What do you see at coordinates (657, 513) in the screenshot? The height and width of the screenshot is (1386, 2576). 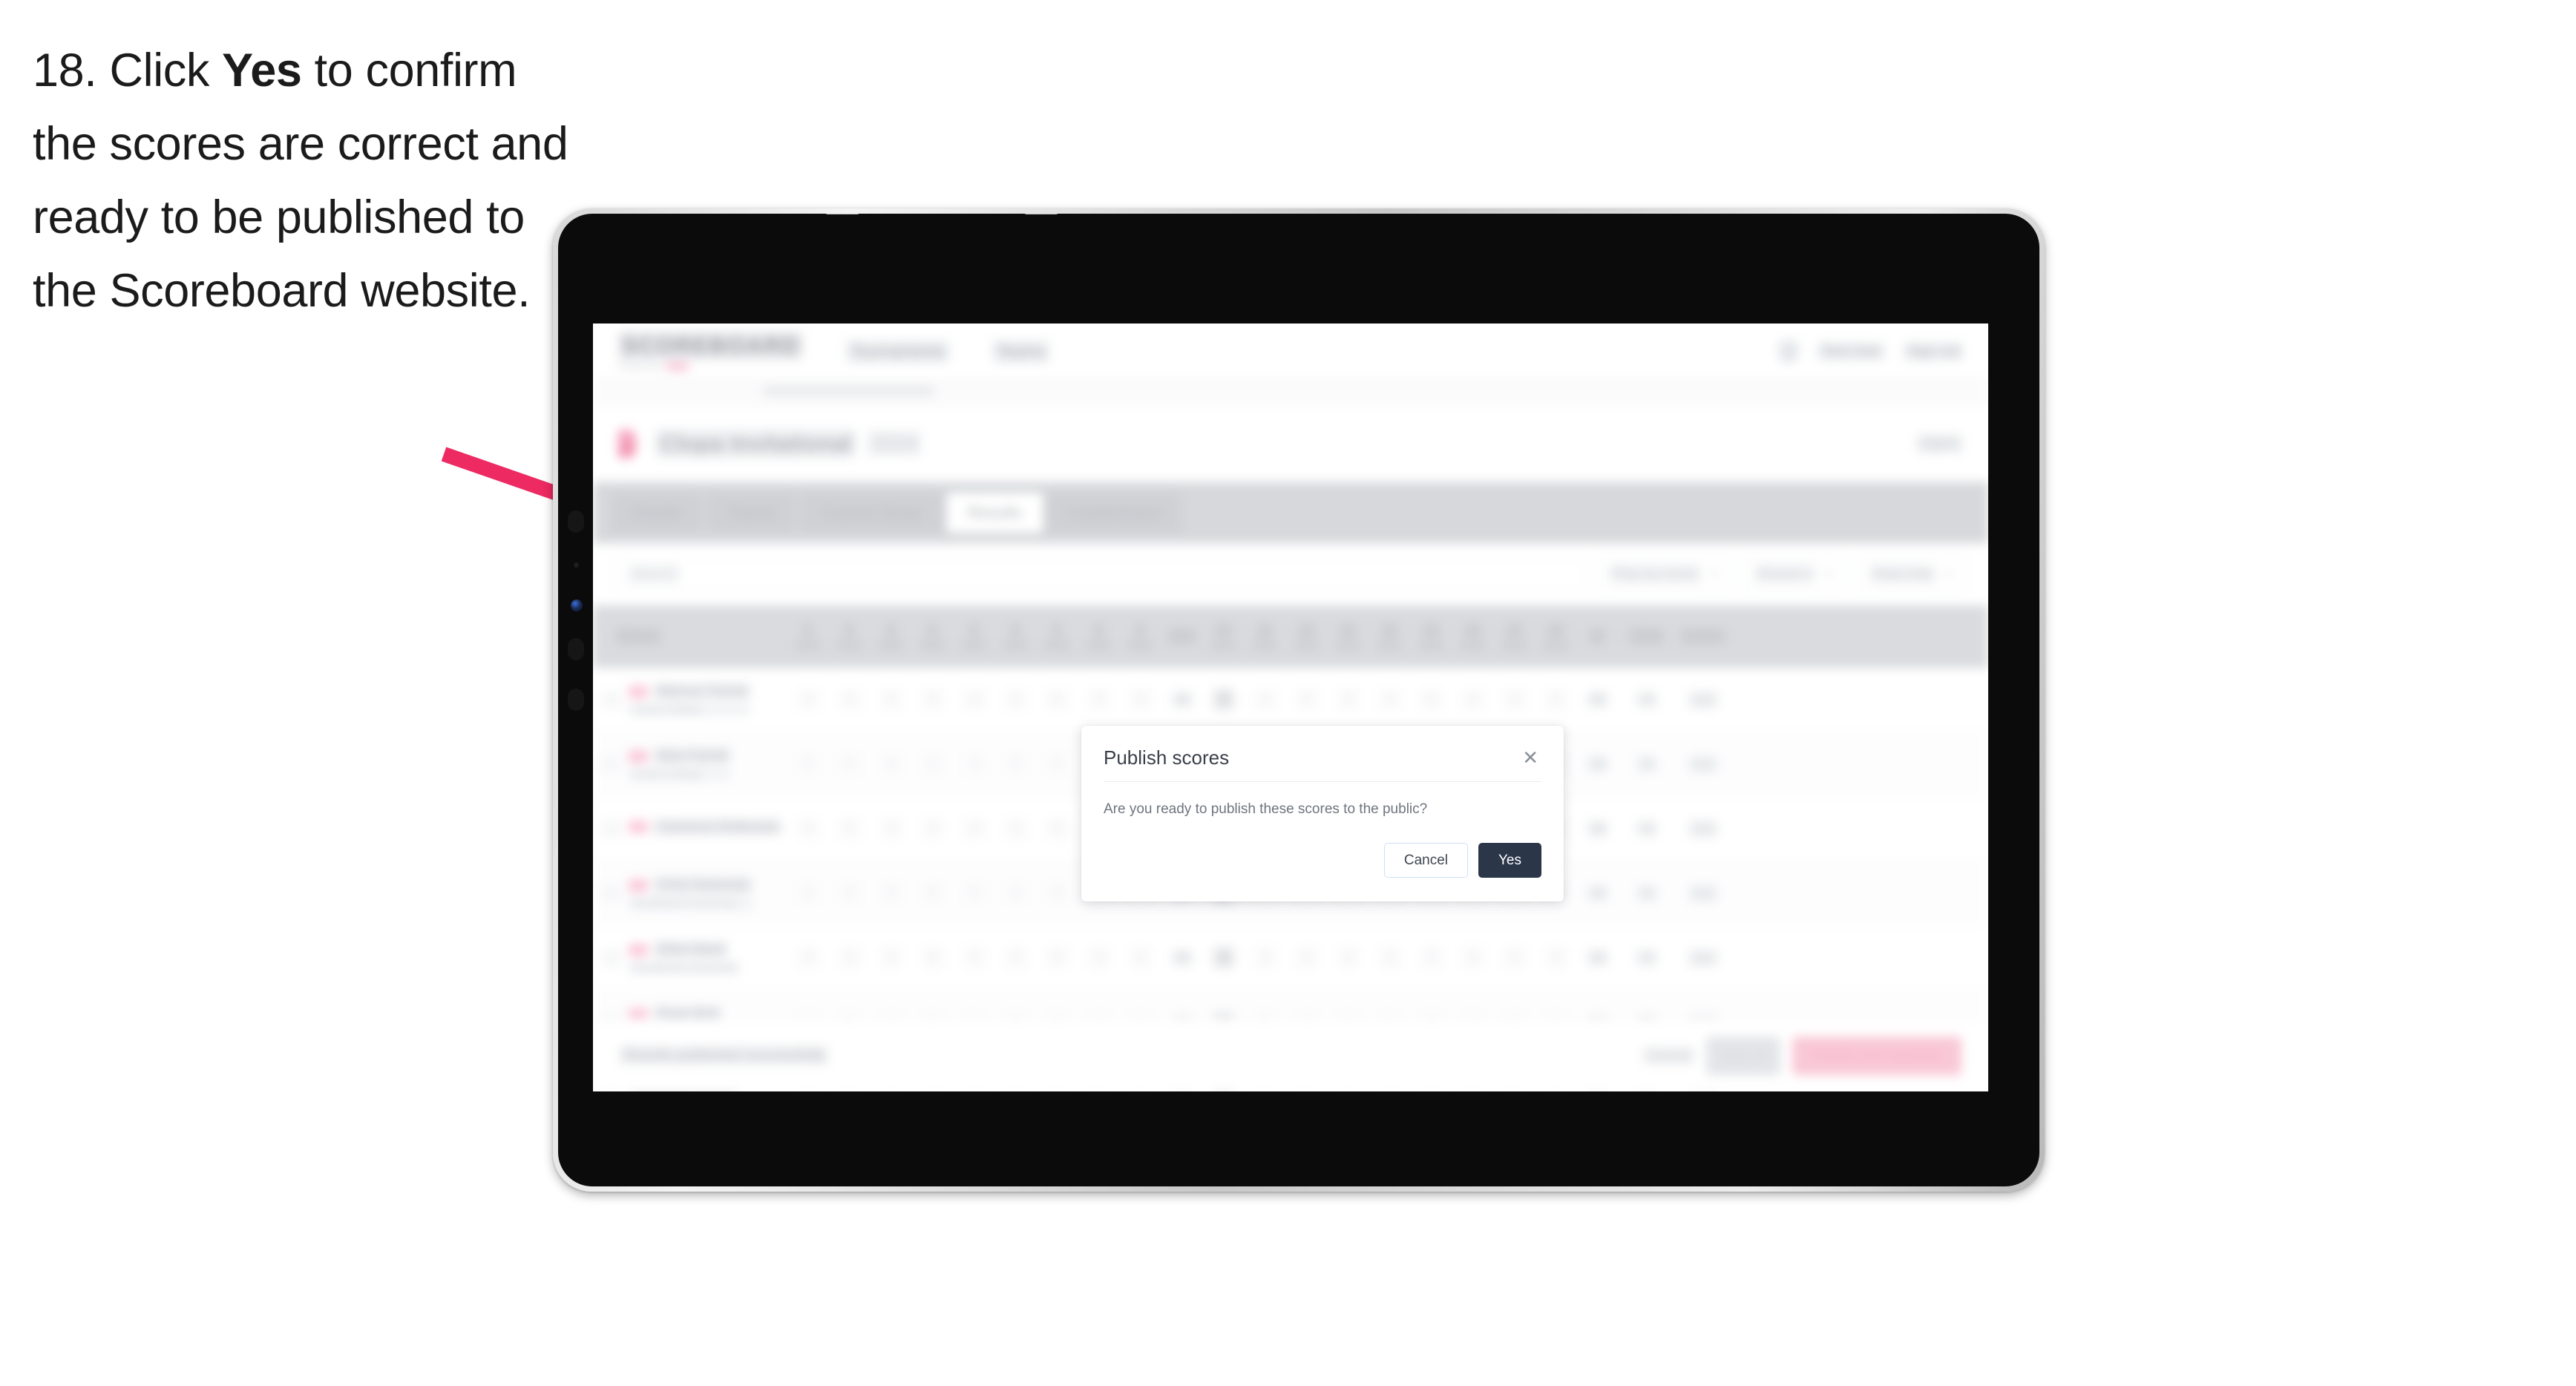 I see `tab-details: Details` at bounding box center [657, 513].